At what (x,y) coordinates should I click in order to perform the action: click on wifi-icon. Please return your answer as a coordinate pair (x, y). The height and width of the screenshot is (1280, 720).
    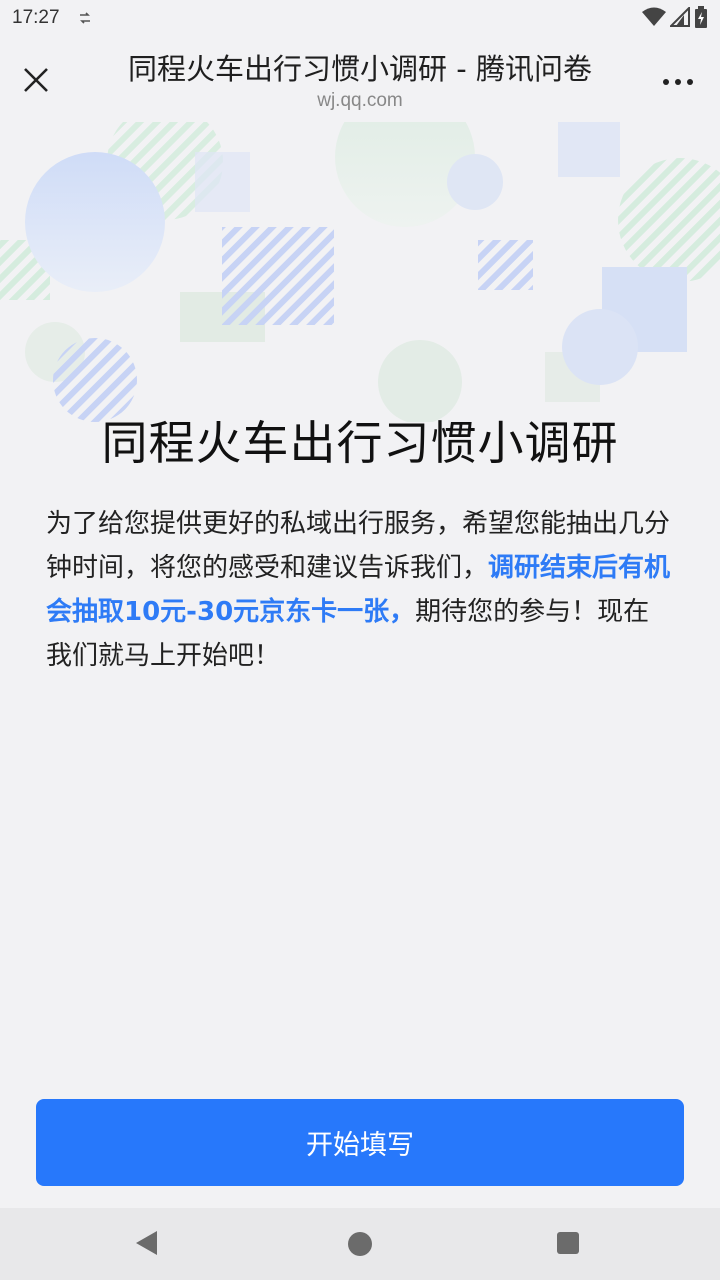
    Looking at the image, I should click on (654, 19).